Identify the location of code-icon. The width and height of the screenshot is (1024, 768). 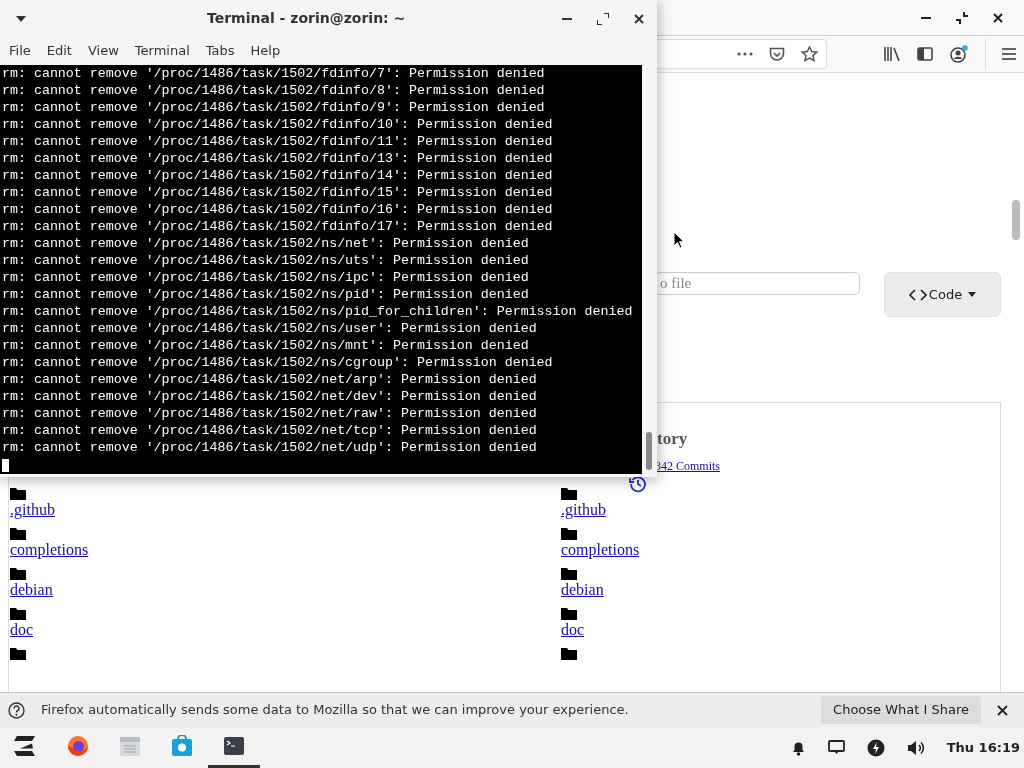
(917, 294).